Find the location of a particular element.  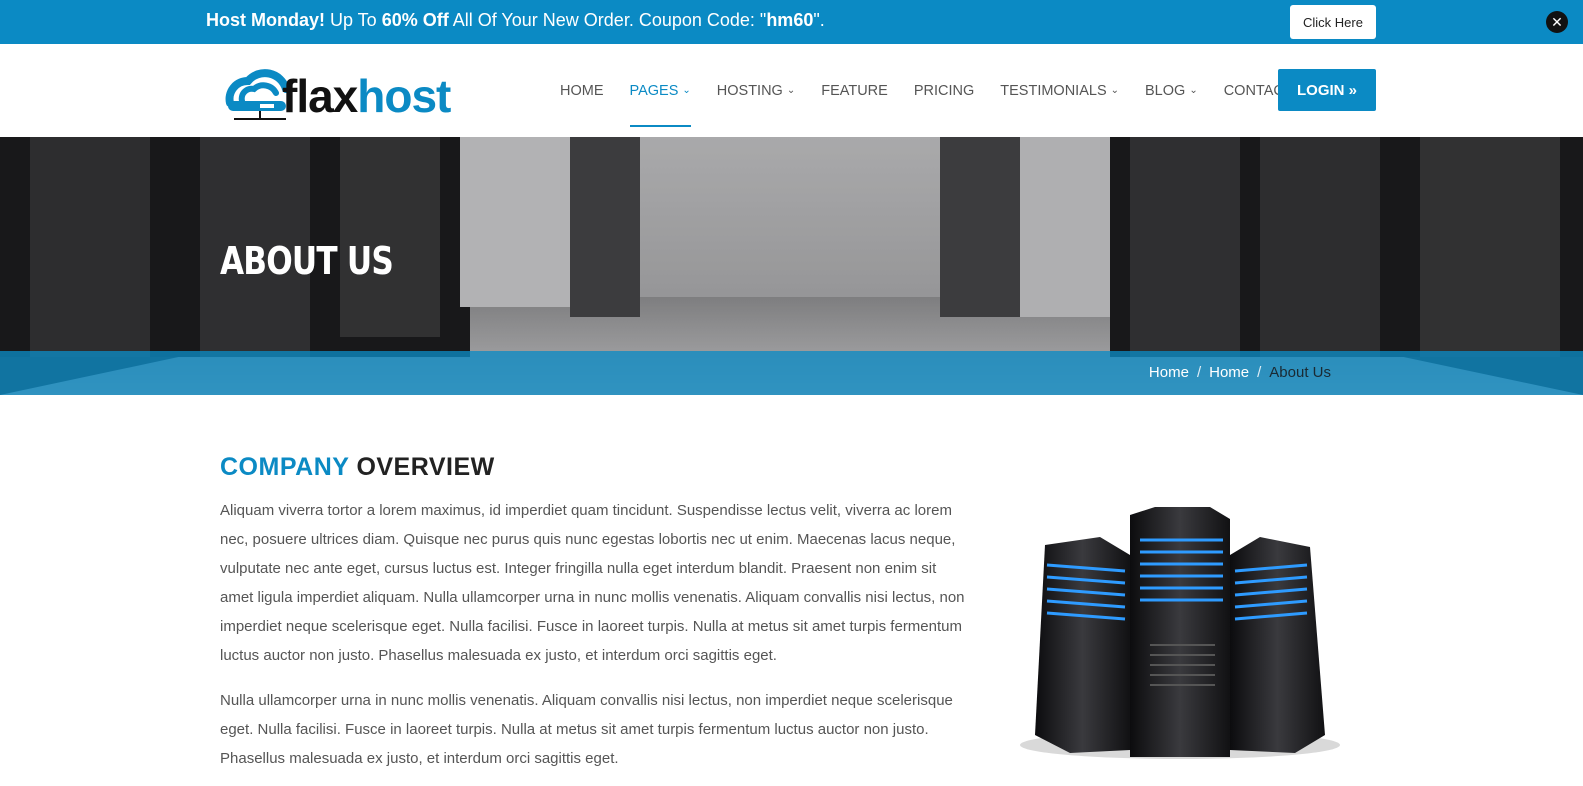

nav-label: PRICING is located at coordinates (944, 90).